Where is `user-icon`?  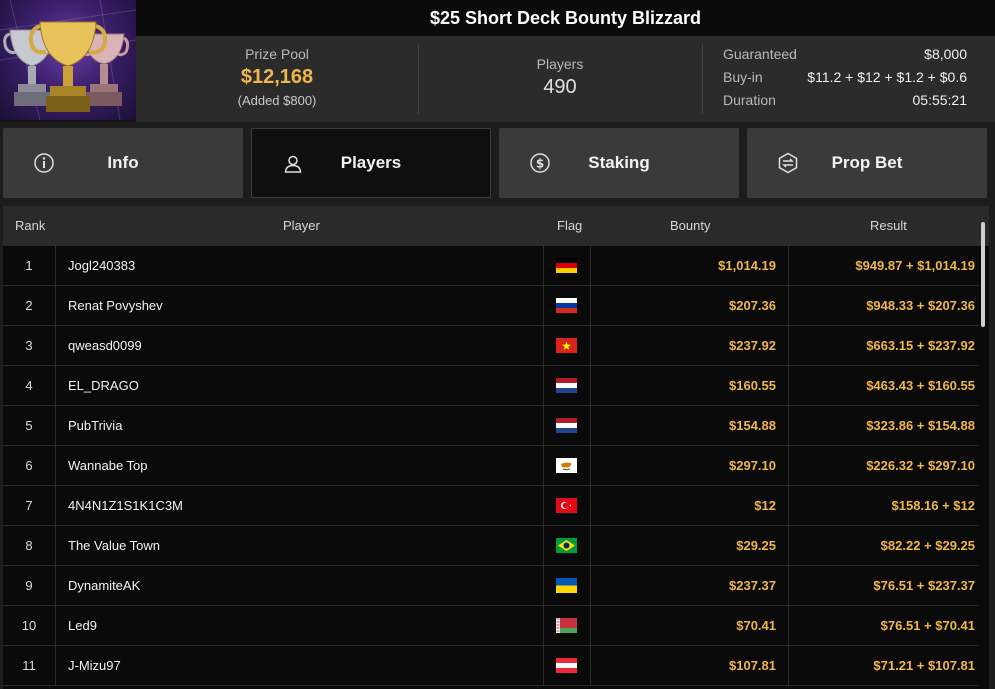 user-icon is located at coordinates (293, 164).